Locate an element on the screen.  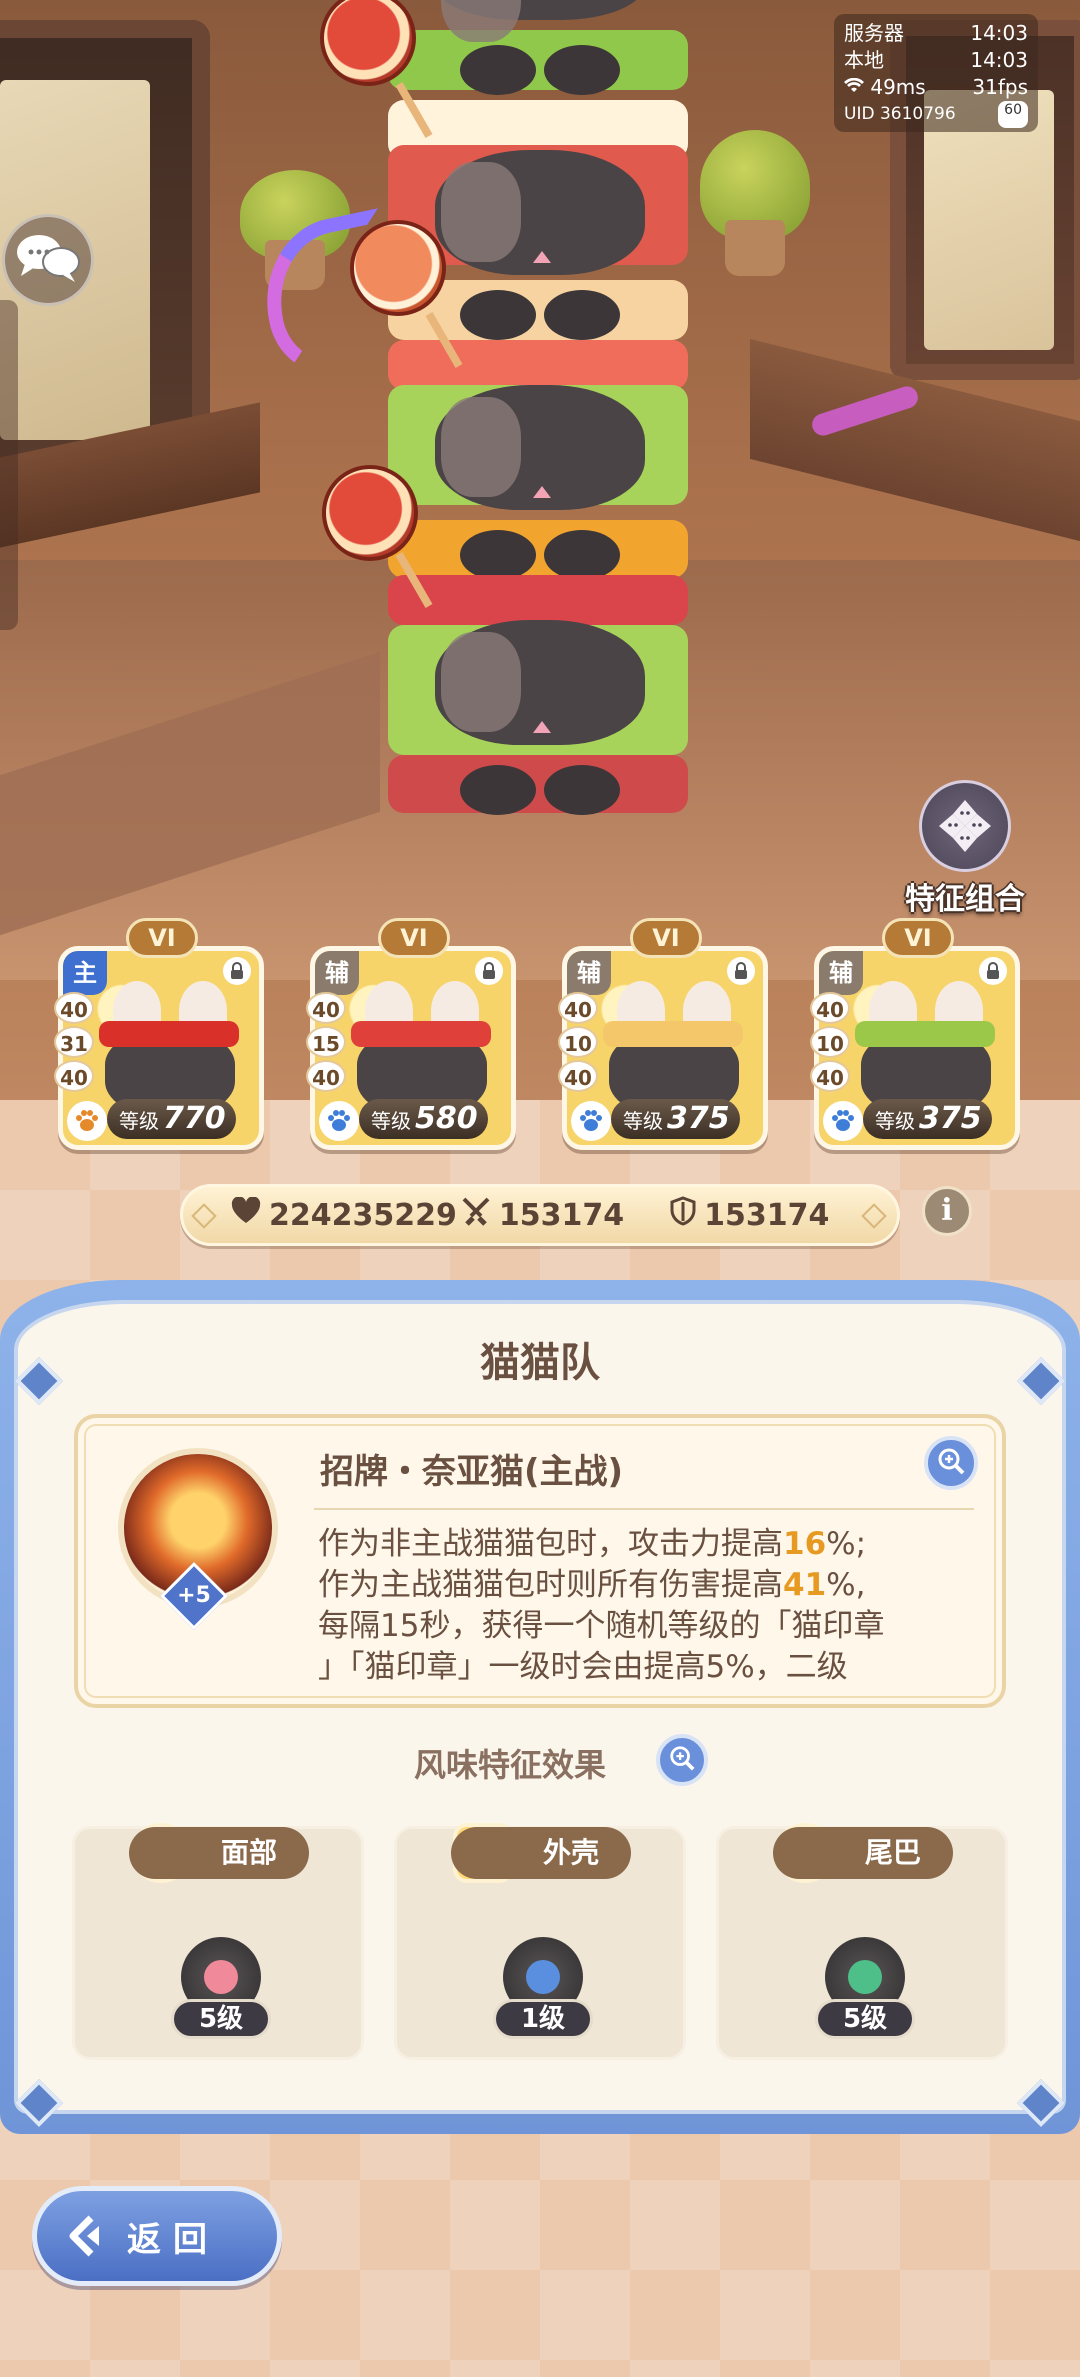
cat-faces-icon is located at coordinates (965, 826).